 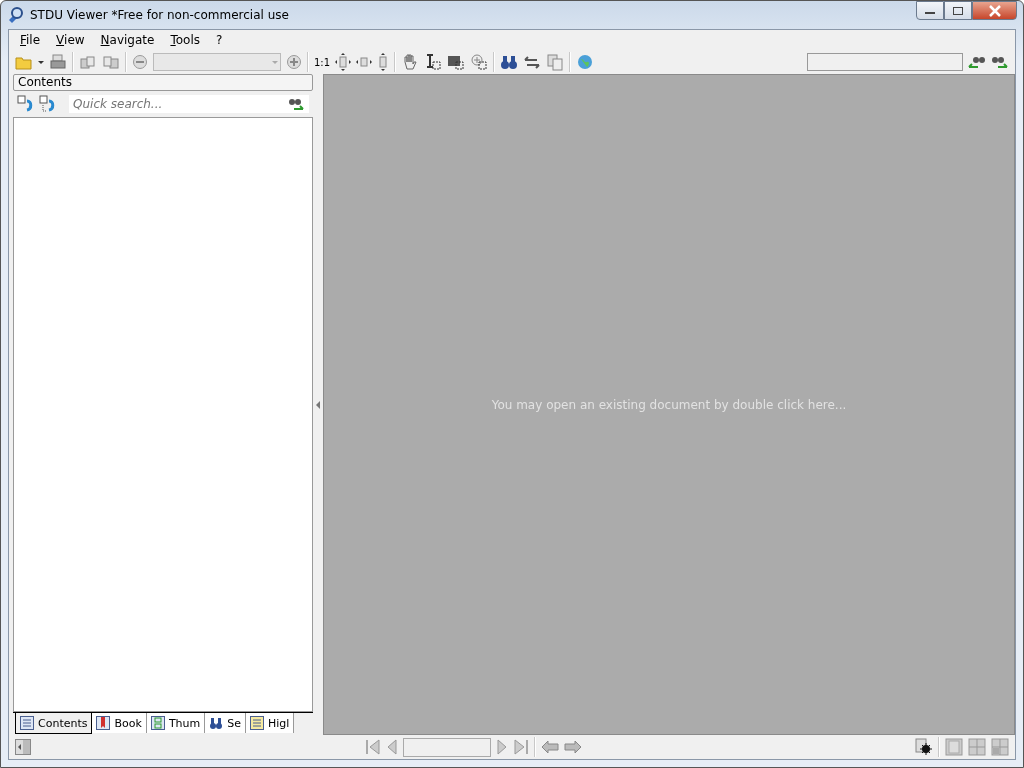 I want to click on zoom-in-icon, so click(x=294, y=62).